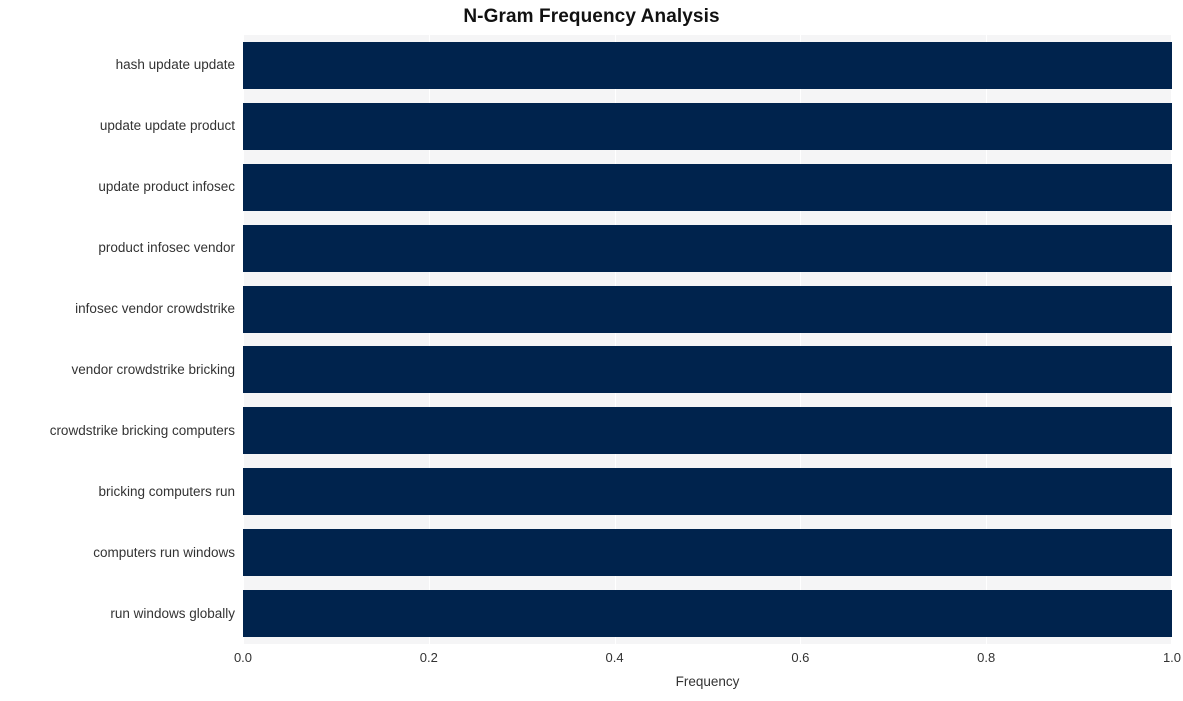 This screenshot has height=701, width=1183. I want to click on x-axis-tick-label: 0.0, so click(243, 657).